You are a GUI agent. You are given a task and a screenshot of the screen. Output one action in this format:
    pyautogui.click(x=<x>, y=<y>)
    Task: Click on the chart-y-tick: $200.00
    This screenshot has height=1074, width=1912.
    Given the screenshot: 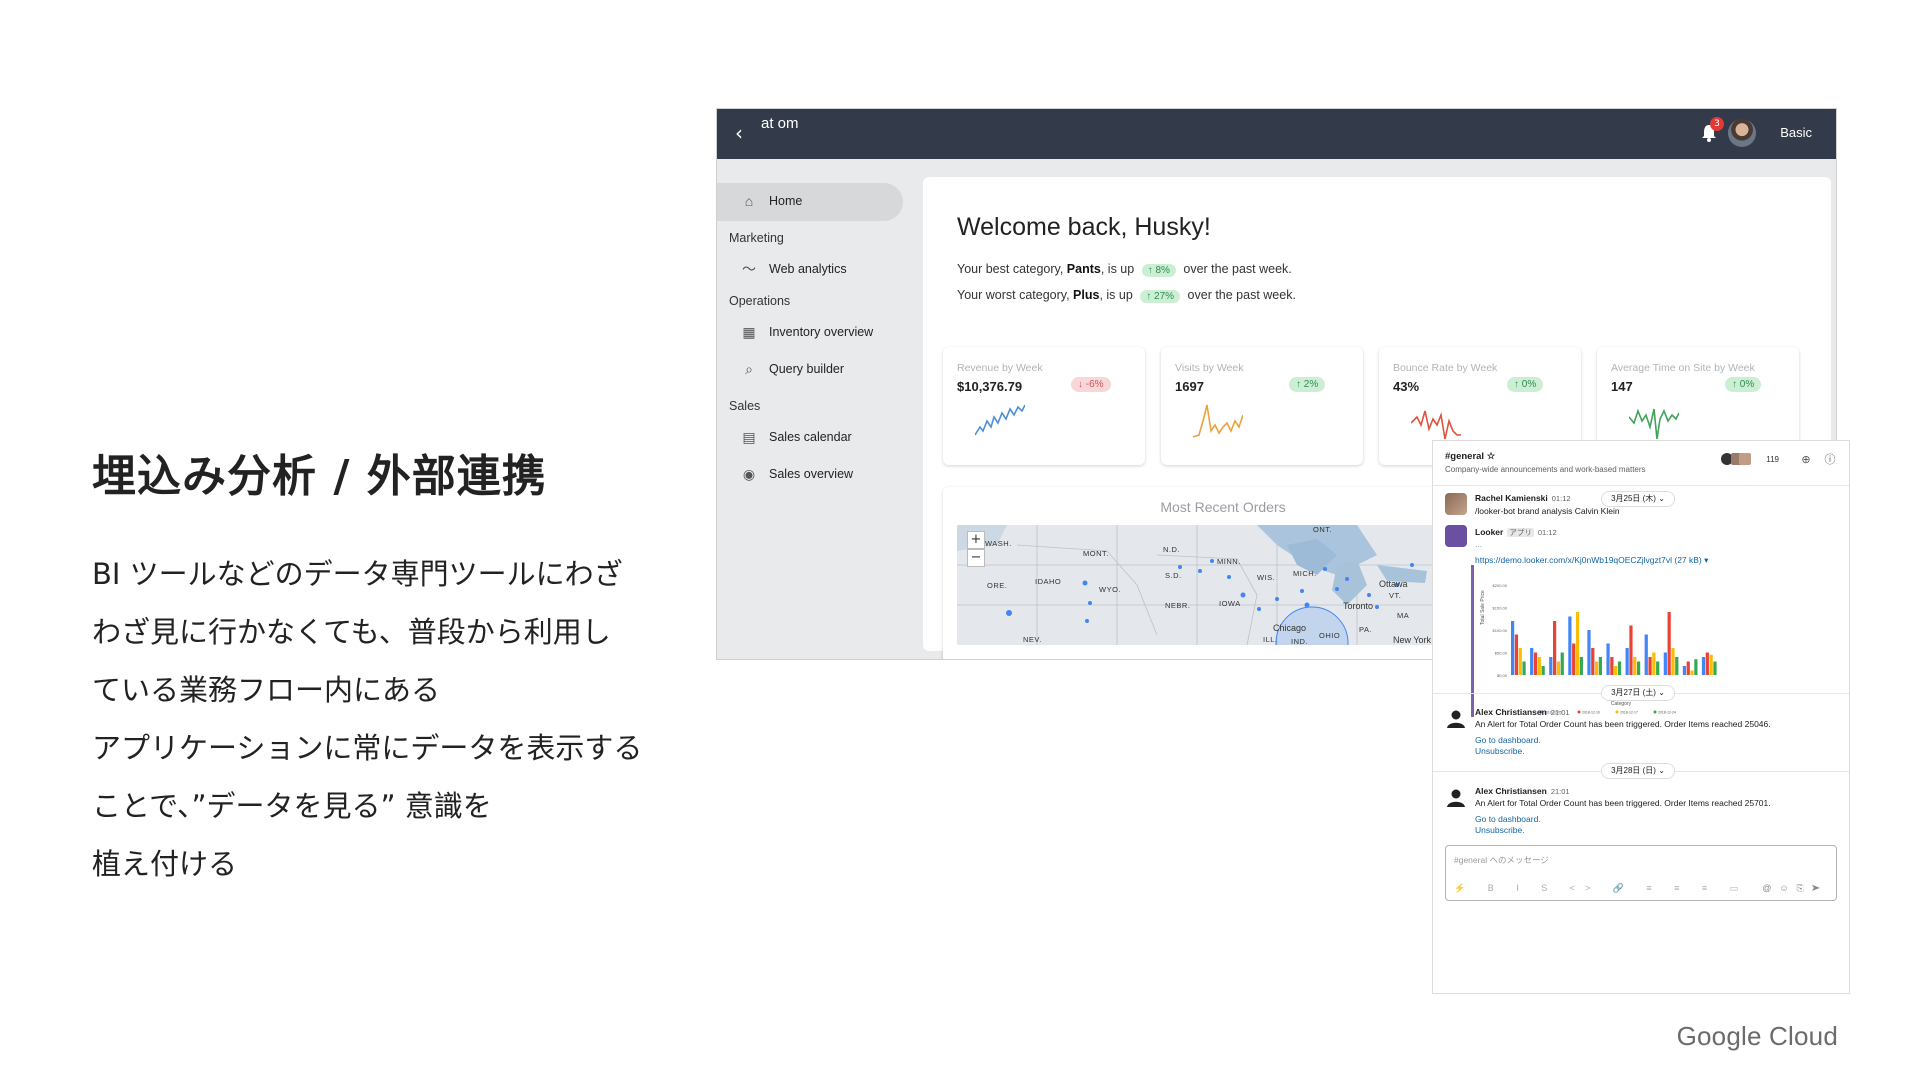 What is the action you would take?
    pyautogui.click(x=1500, y=585)
    